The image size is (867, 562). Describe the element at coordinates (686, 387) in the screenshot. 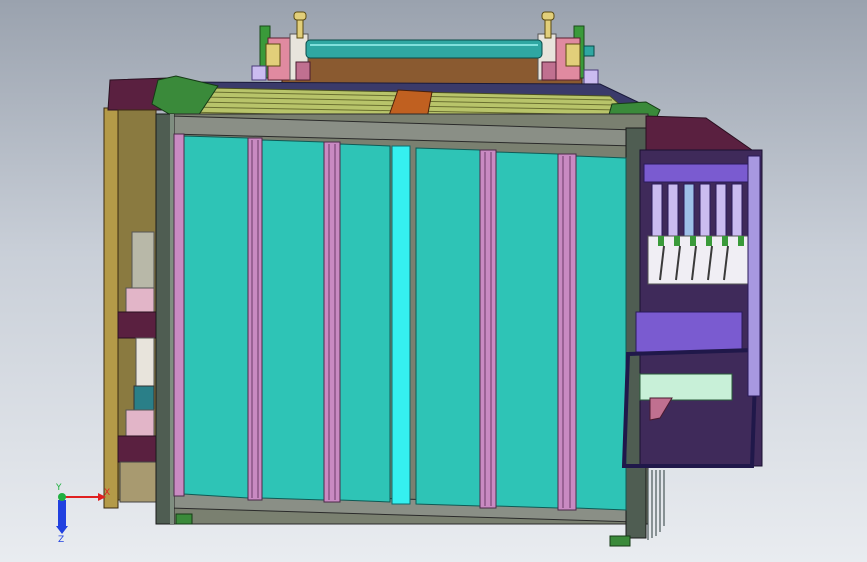

I see `right-side-mint-insert` at that location.